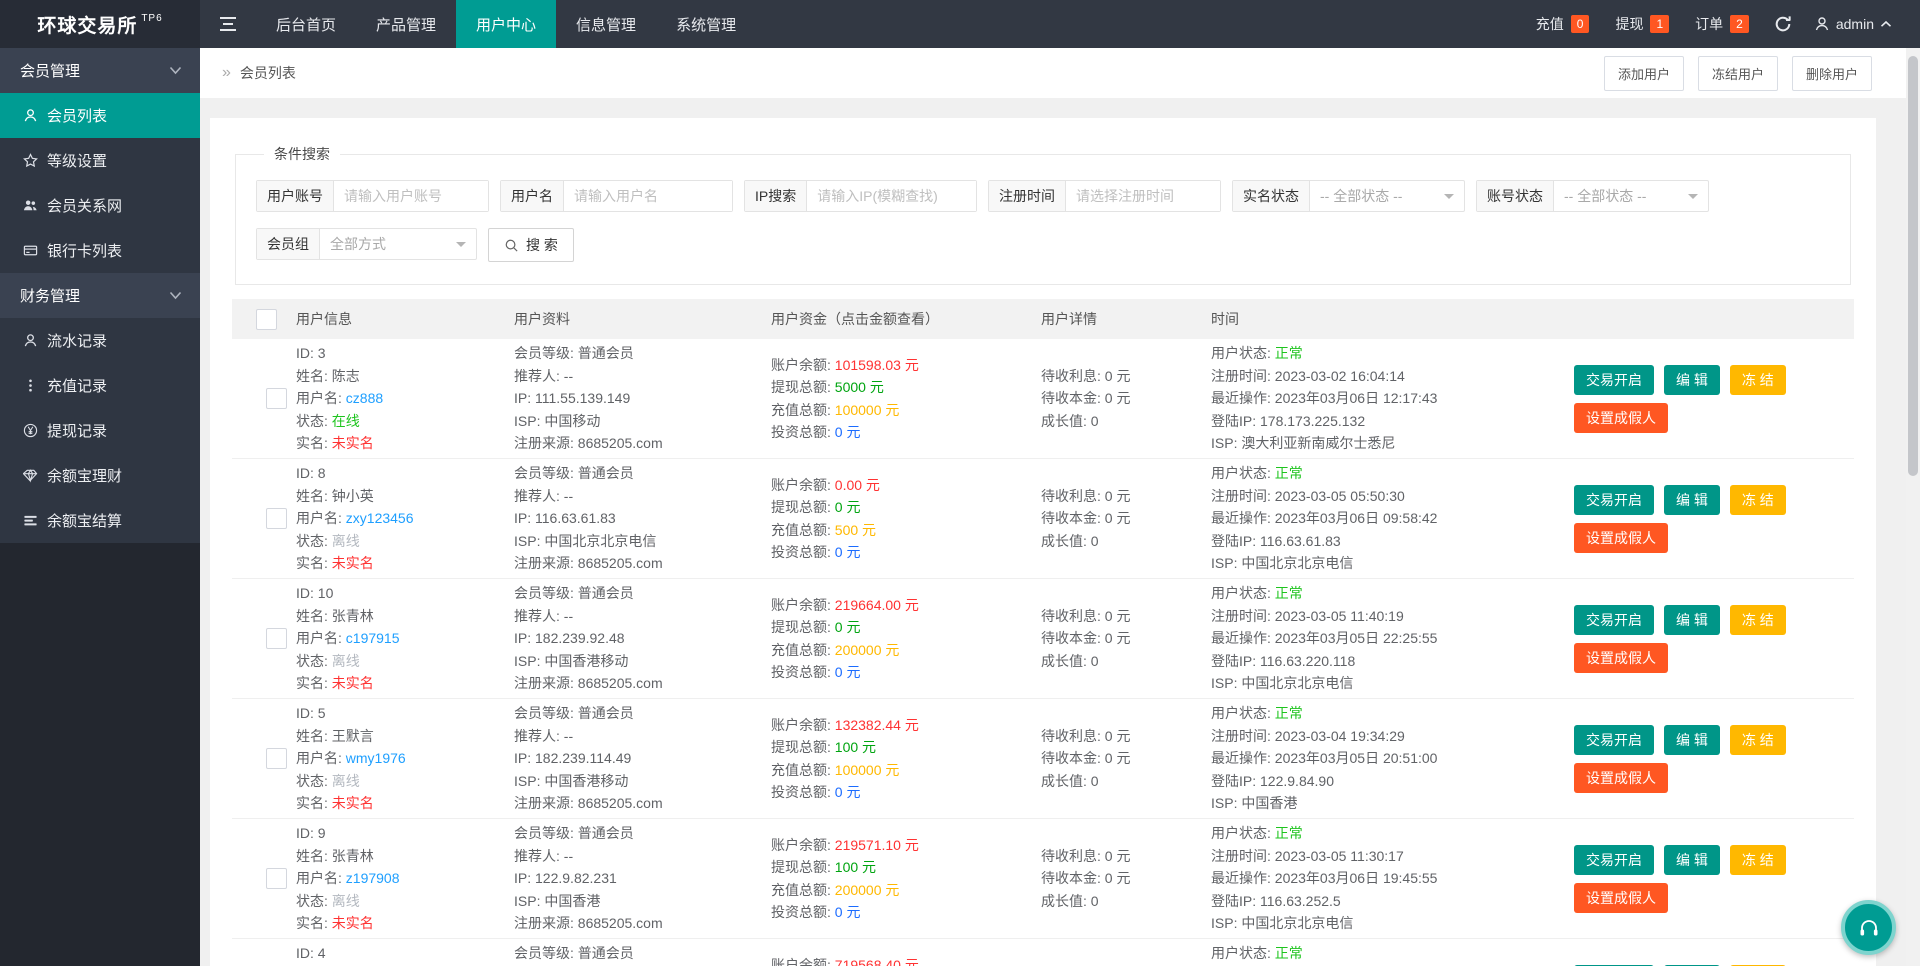 This screenshot has width=1920, height=966. What do you see at coordinates (877, 365) in the screenshot?
I see `account-balance: 101598.03 元` at bounding box center [877, 365].